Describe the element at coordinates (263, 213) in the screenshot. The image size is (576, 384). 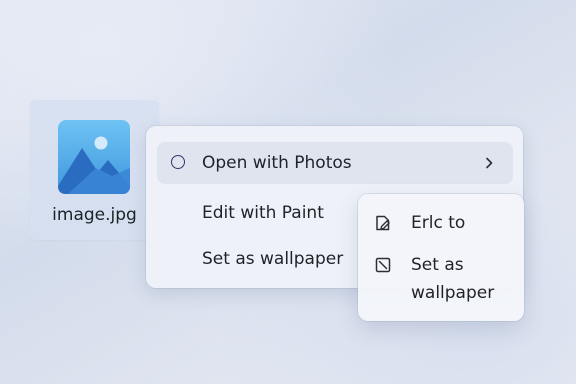
I see `menu-item-label: Edit with Paint` at that location.